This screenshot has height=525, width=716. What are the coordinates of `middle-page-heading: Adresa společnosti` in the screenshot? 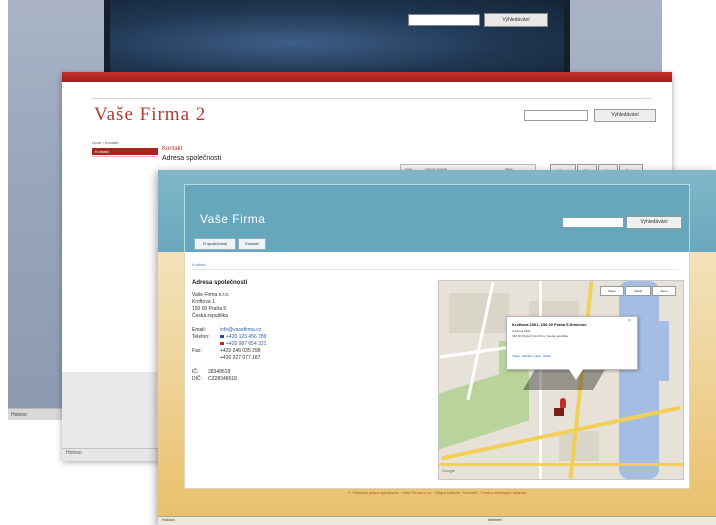 It's located at (192, 158).